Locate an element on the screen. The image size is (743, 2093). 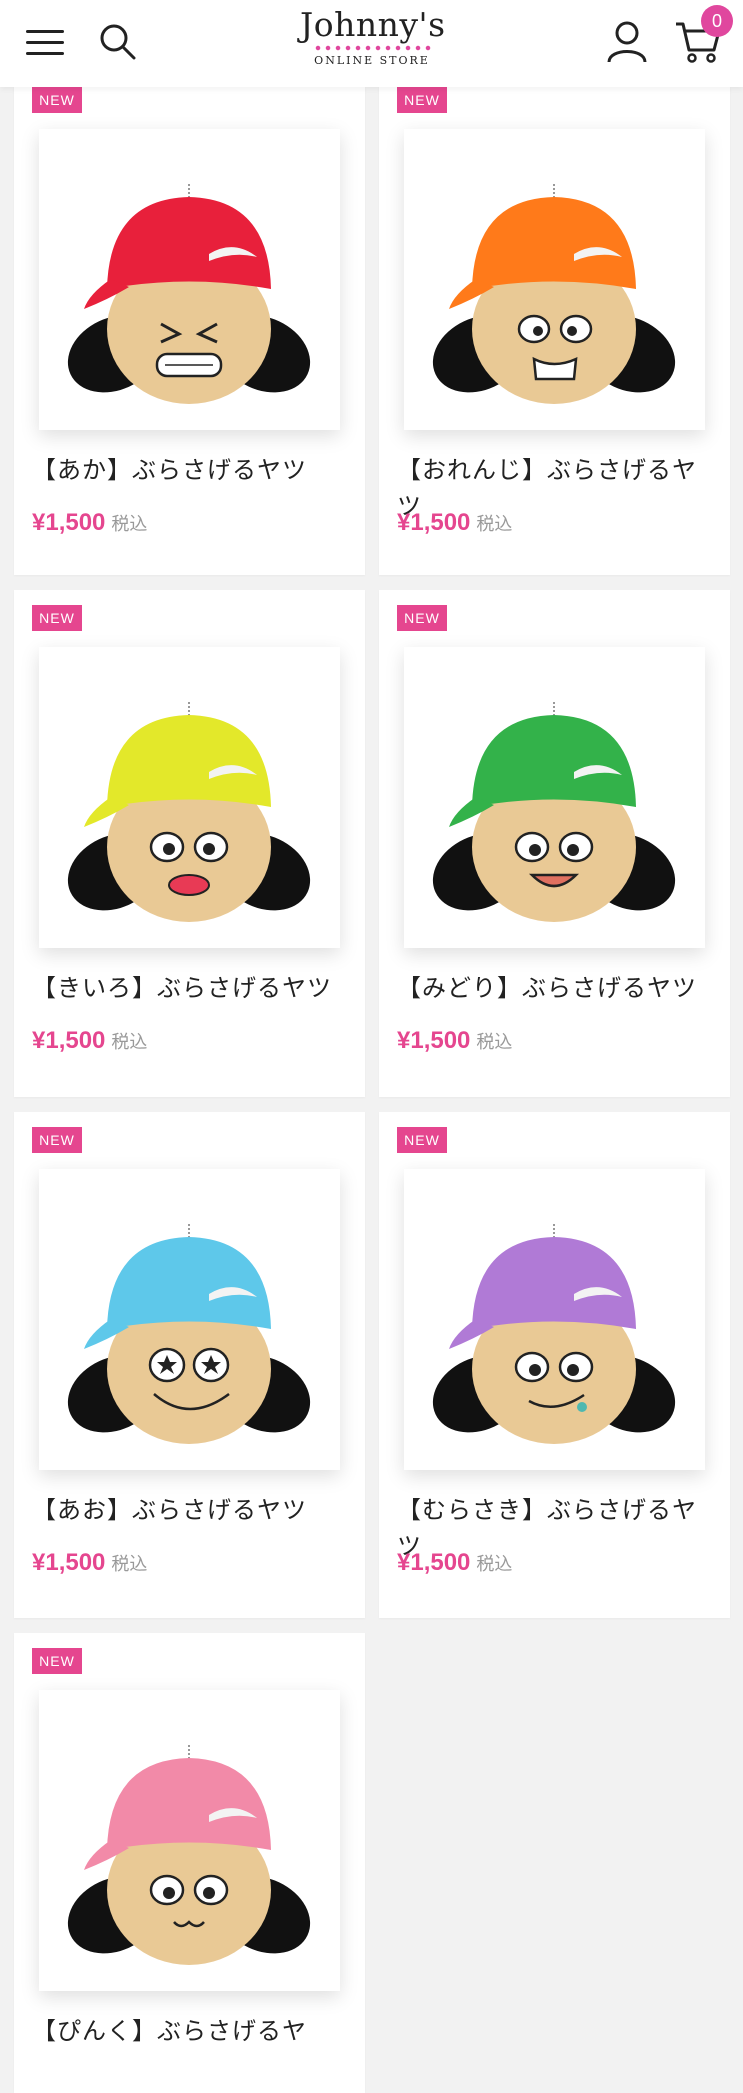
product-card: NEW 【ぴんく】ぶらさげるヤ is located at coordinates (189, 1863).